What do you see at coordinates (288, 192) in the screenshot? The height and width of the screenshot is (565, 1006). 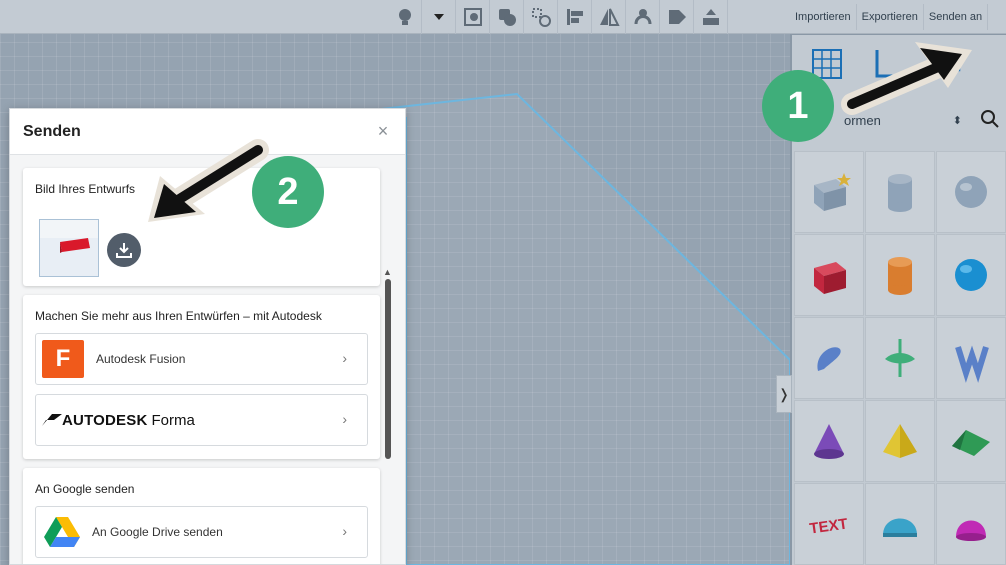 I see `step-badge-2: 2` at bounding box center [288, 192].